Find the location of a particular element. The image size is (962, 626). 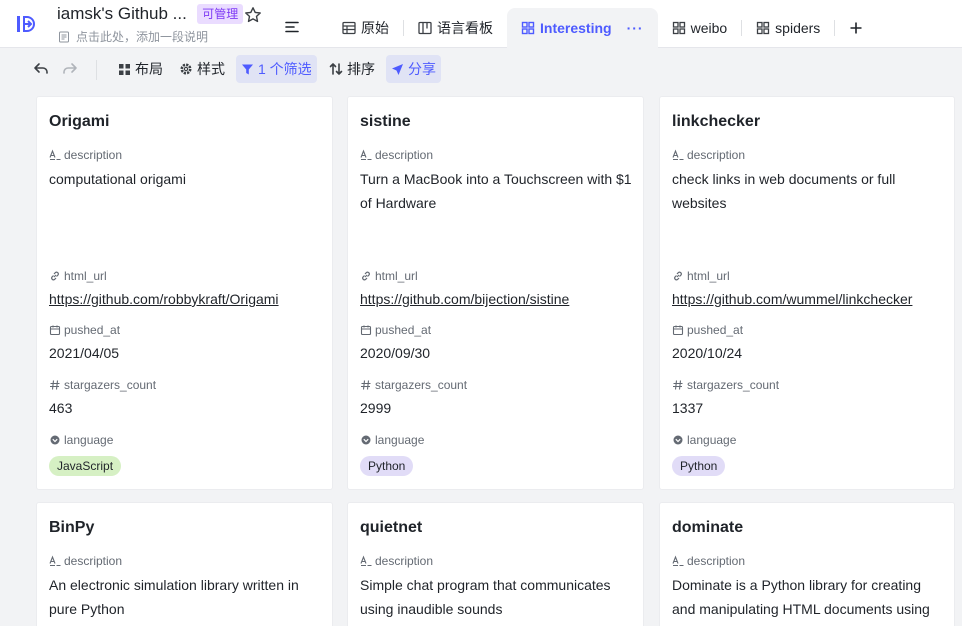

undo-button is located at coordinates (41, 69).